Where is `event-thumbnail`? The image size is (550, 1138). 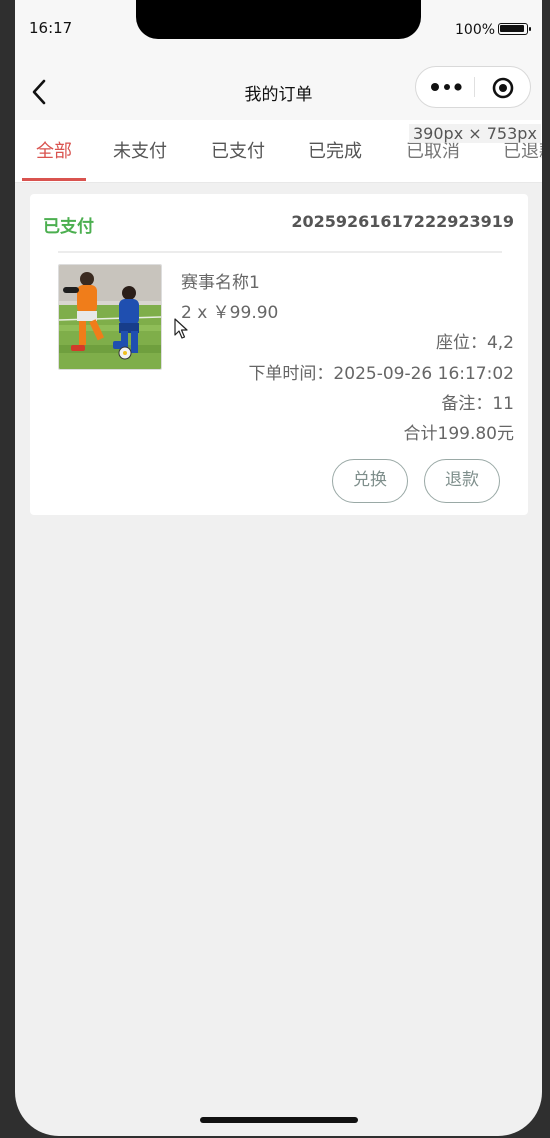 event-thumbnail is located at coordinates (110, 317).